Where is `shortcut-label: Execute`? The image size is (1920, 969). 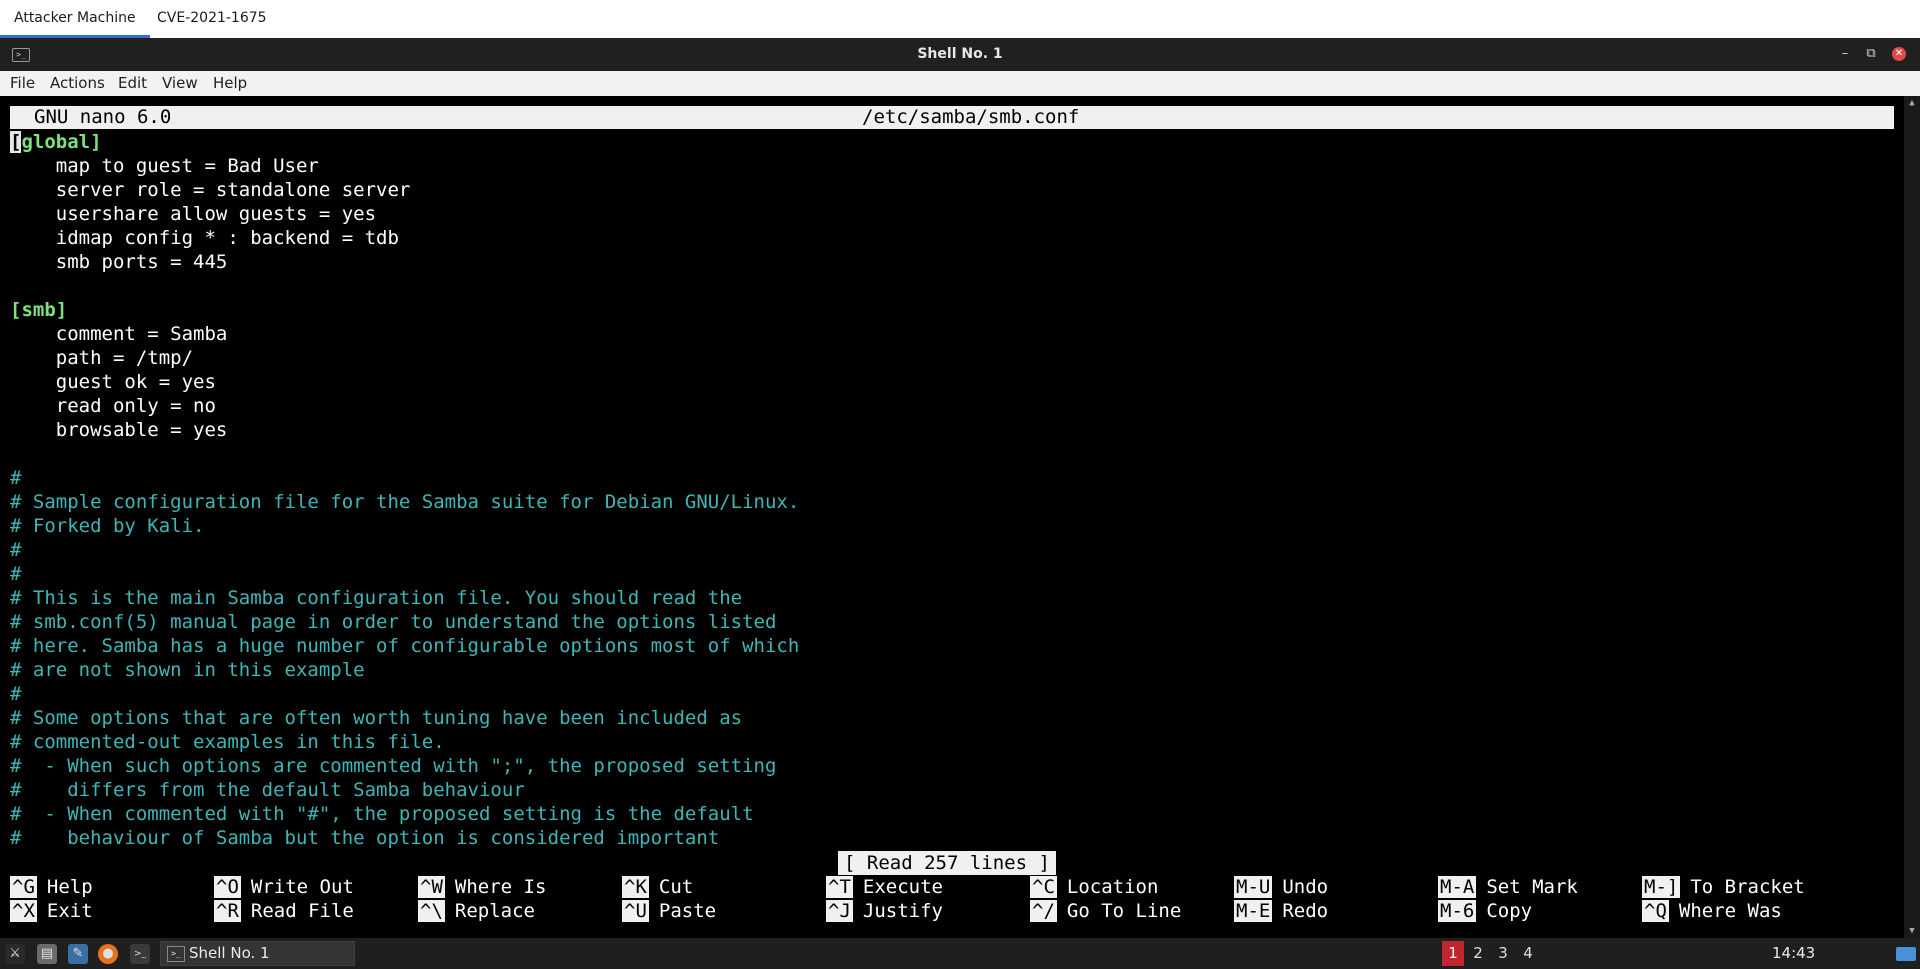
shortcut-label: Execute is located at coordinates (902, 887).